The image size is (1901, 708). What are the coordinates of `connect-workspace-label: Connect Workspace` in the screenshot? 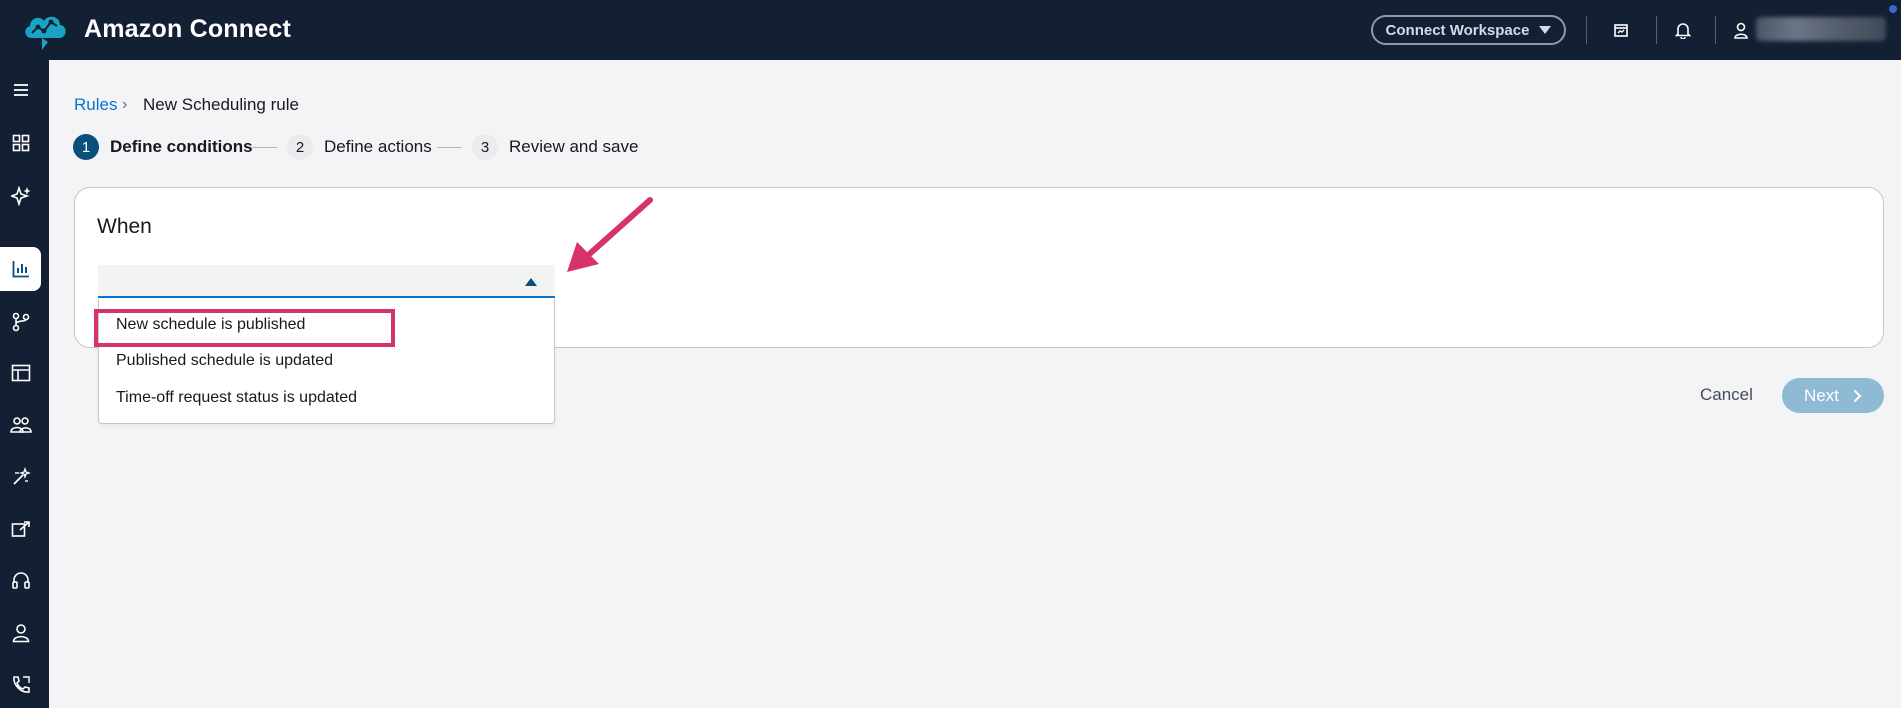 It's located at (1457, 30).